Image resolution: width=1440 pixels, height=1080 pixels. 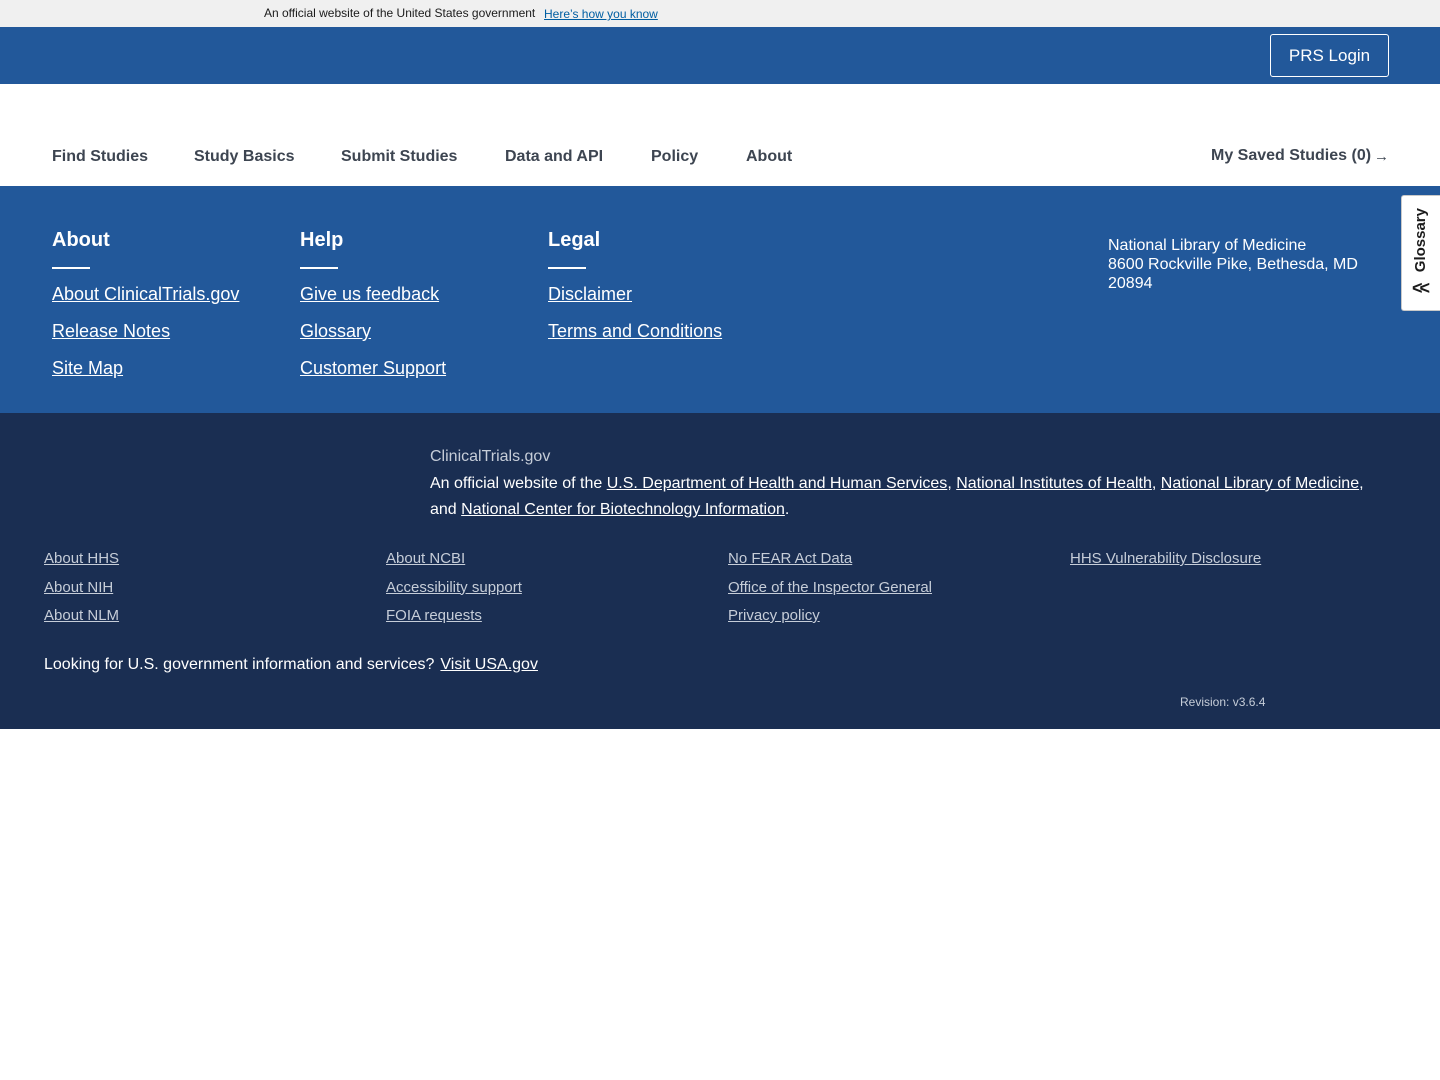 I want to click on accessibility-support-link: Accessibility support, so click(x=454, y=587).